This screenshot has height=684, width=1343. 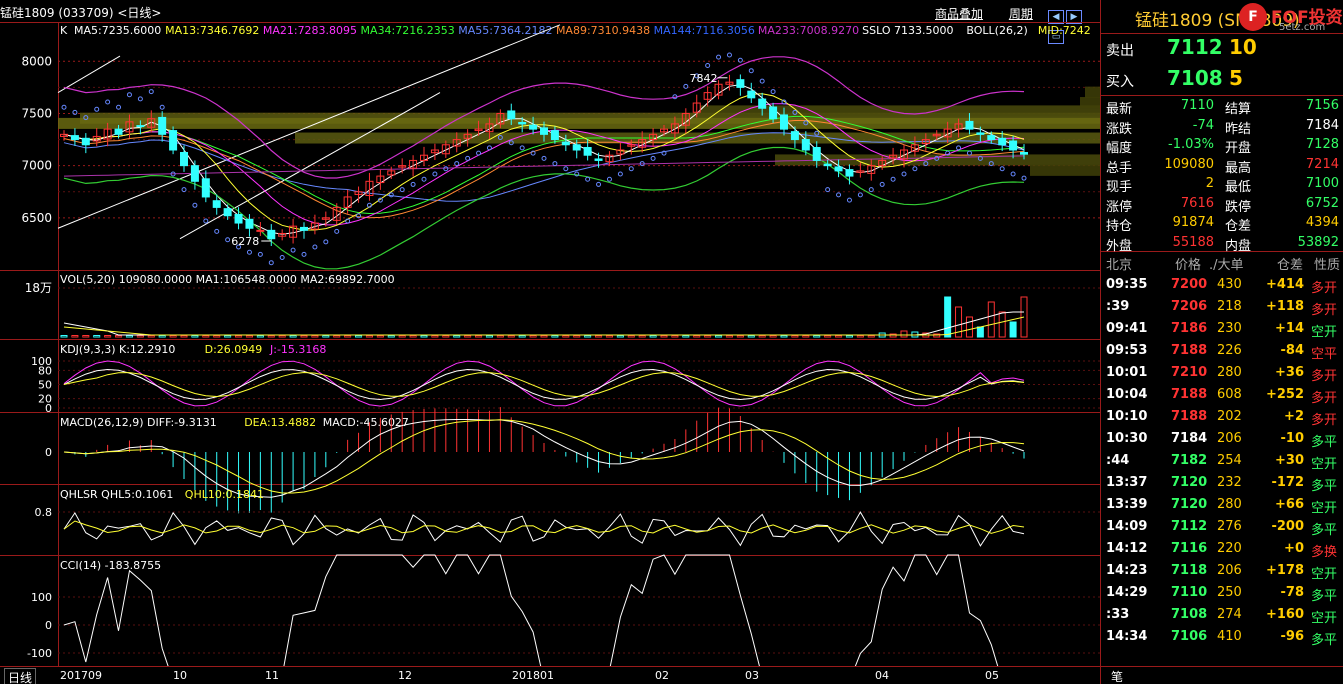 I want to click on ma-label: BOLL(26,2), so click(x=996, y=30).